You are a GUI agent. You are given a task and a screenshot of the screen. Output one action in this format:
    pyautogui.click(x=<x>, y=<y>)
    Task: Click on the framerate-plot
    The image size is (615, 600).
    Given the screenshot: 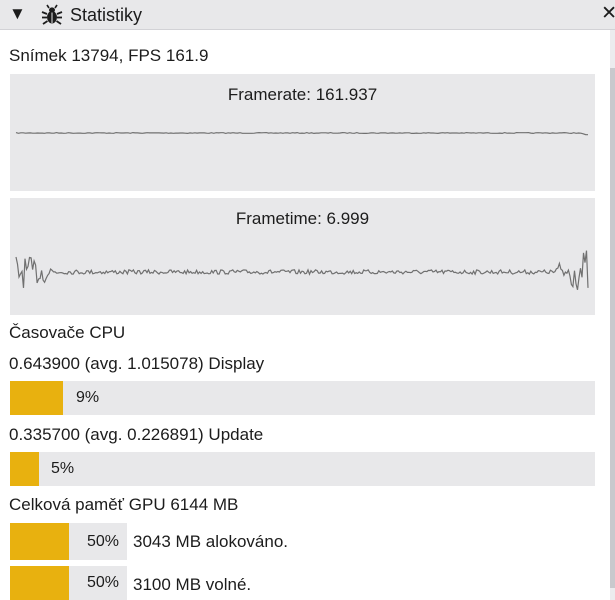 What is the action you would take?
    pyautogui.click(x=302, y=133)
    